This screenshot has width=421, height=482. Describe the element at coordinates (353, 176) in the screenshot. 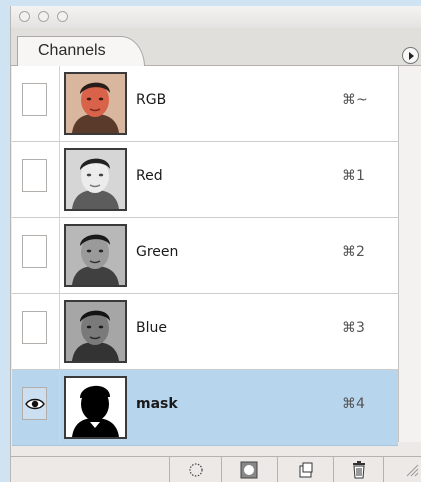

I see `channel-shortcut: ⌘1` at that location.